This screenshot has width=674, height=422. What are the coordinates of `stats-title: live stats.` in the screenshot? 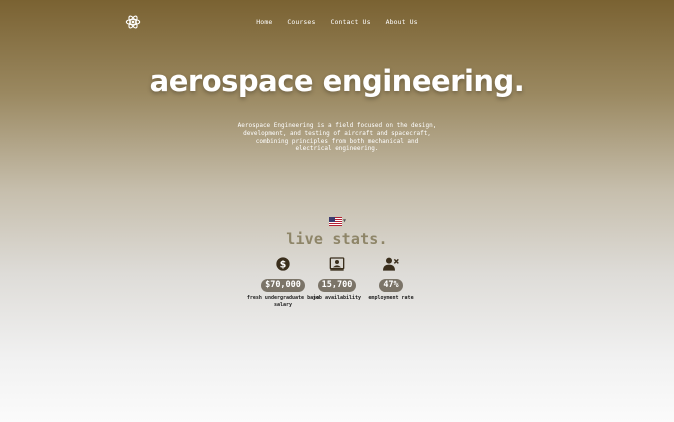 It's located at (337, 239).